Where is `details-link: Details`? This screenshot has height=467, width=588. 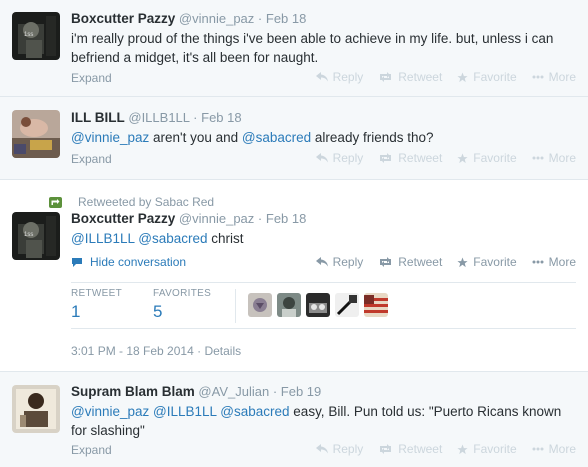
details-link: Details is located at coordinates (222, 351).